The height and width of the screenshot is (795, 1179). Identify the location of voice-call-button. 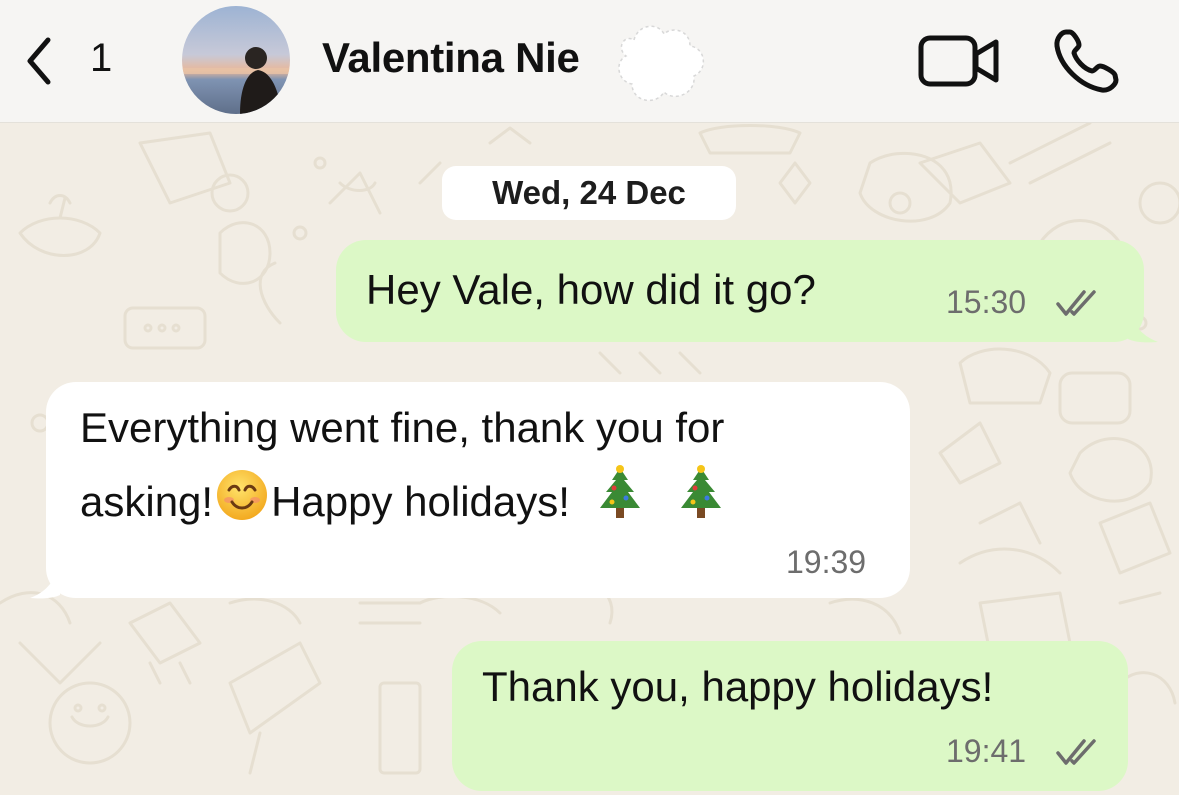
(1088, 63).